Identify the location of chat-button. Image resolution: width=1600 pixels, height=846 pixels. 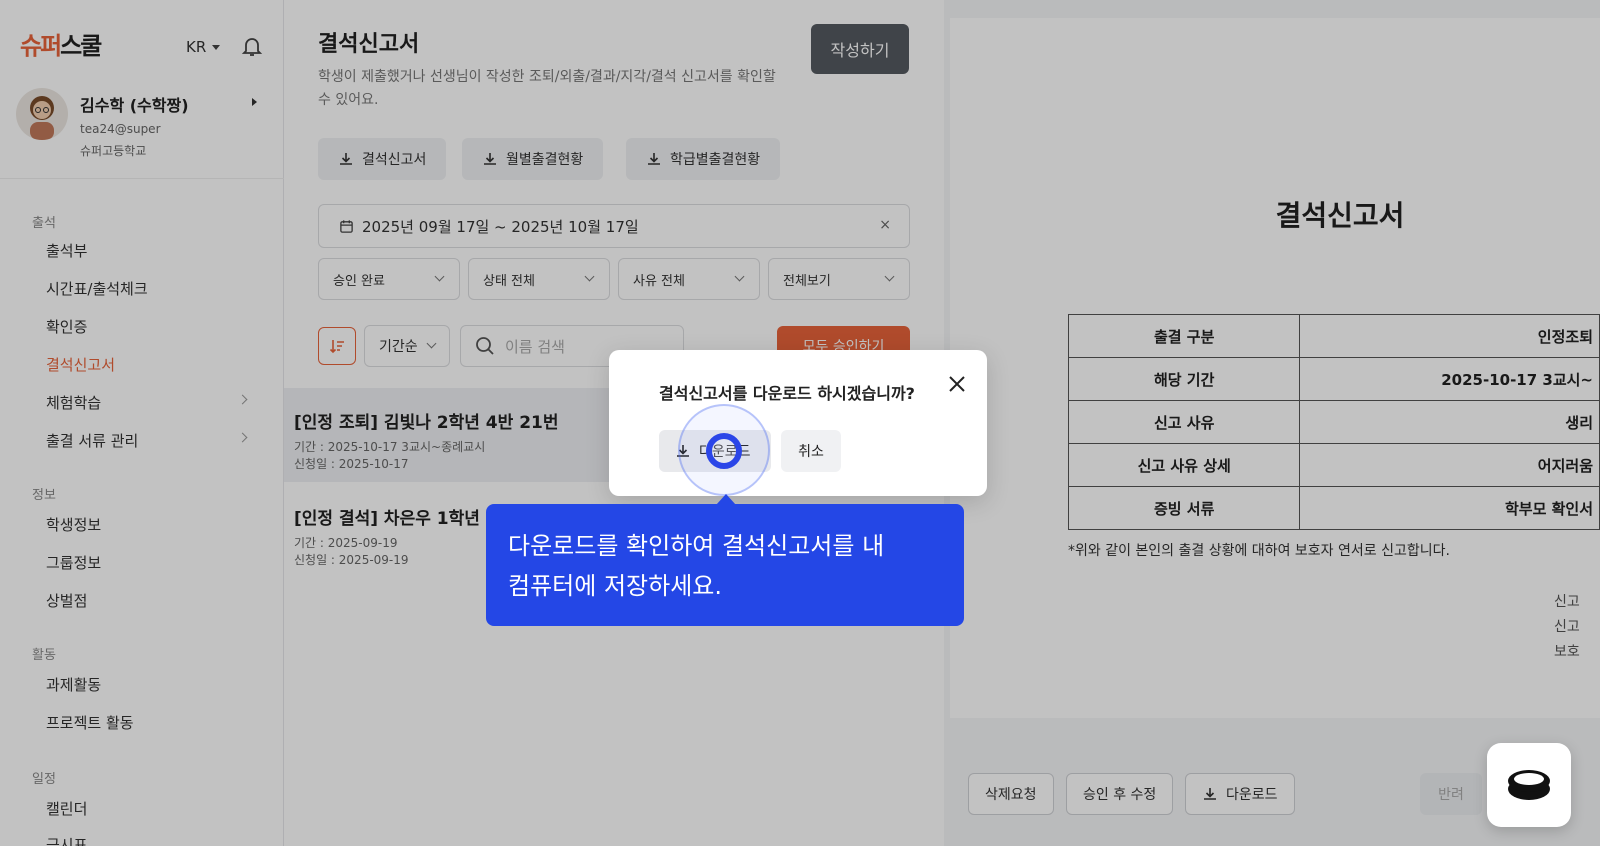
(1529, 785).